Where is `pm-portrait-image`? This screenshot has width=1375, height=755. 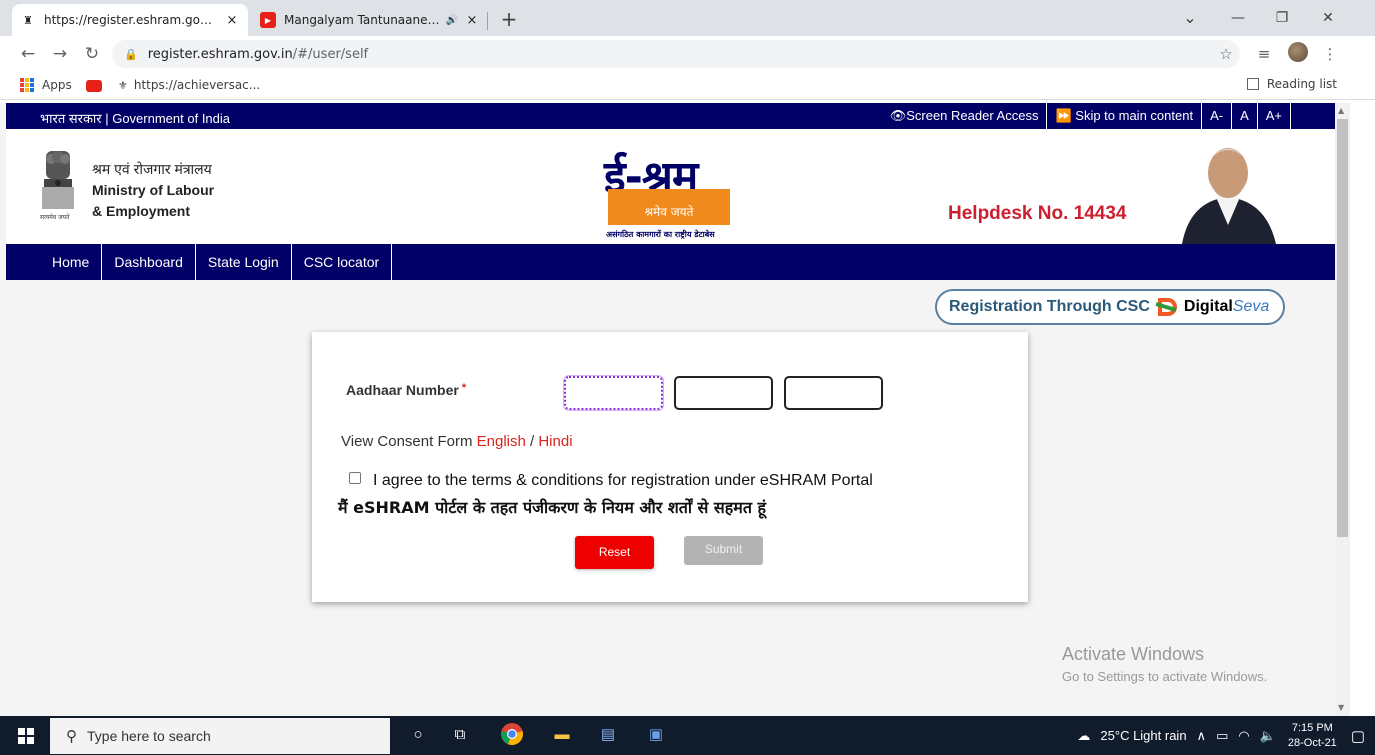 pm-portrait-image is located at coordinates (1228, 191).